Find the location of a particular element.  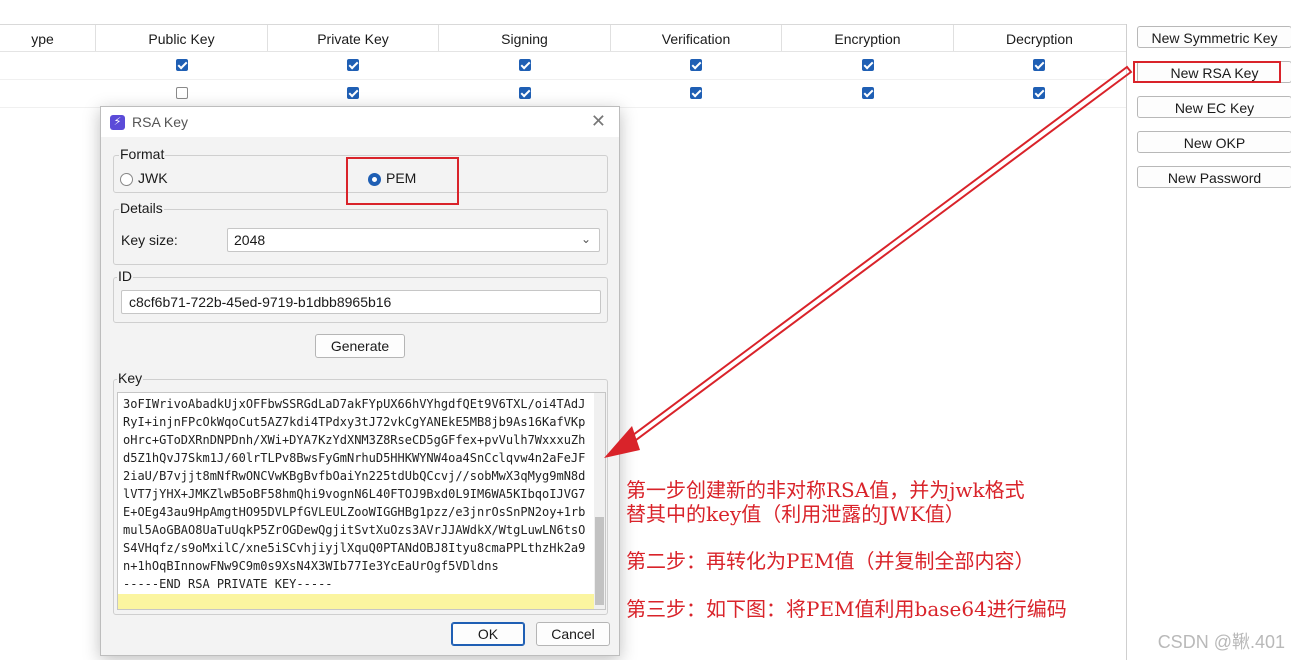

watermark: CSDN @鞦.401 is located at coordinates (1221, 642).